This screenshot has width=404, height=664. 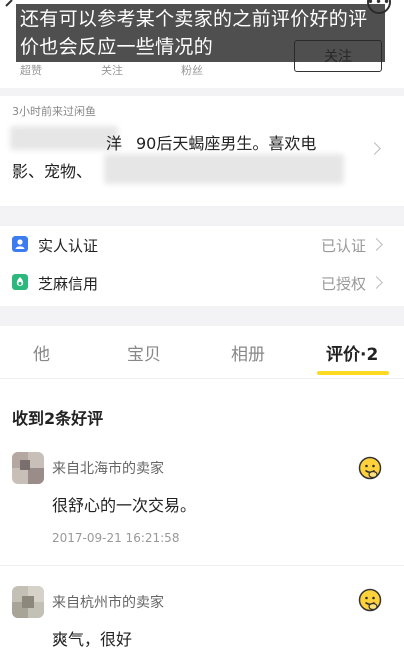 I want to click on tab-reviews: 评价·2, so click(x=352, y=352).